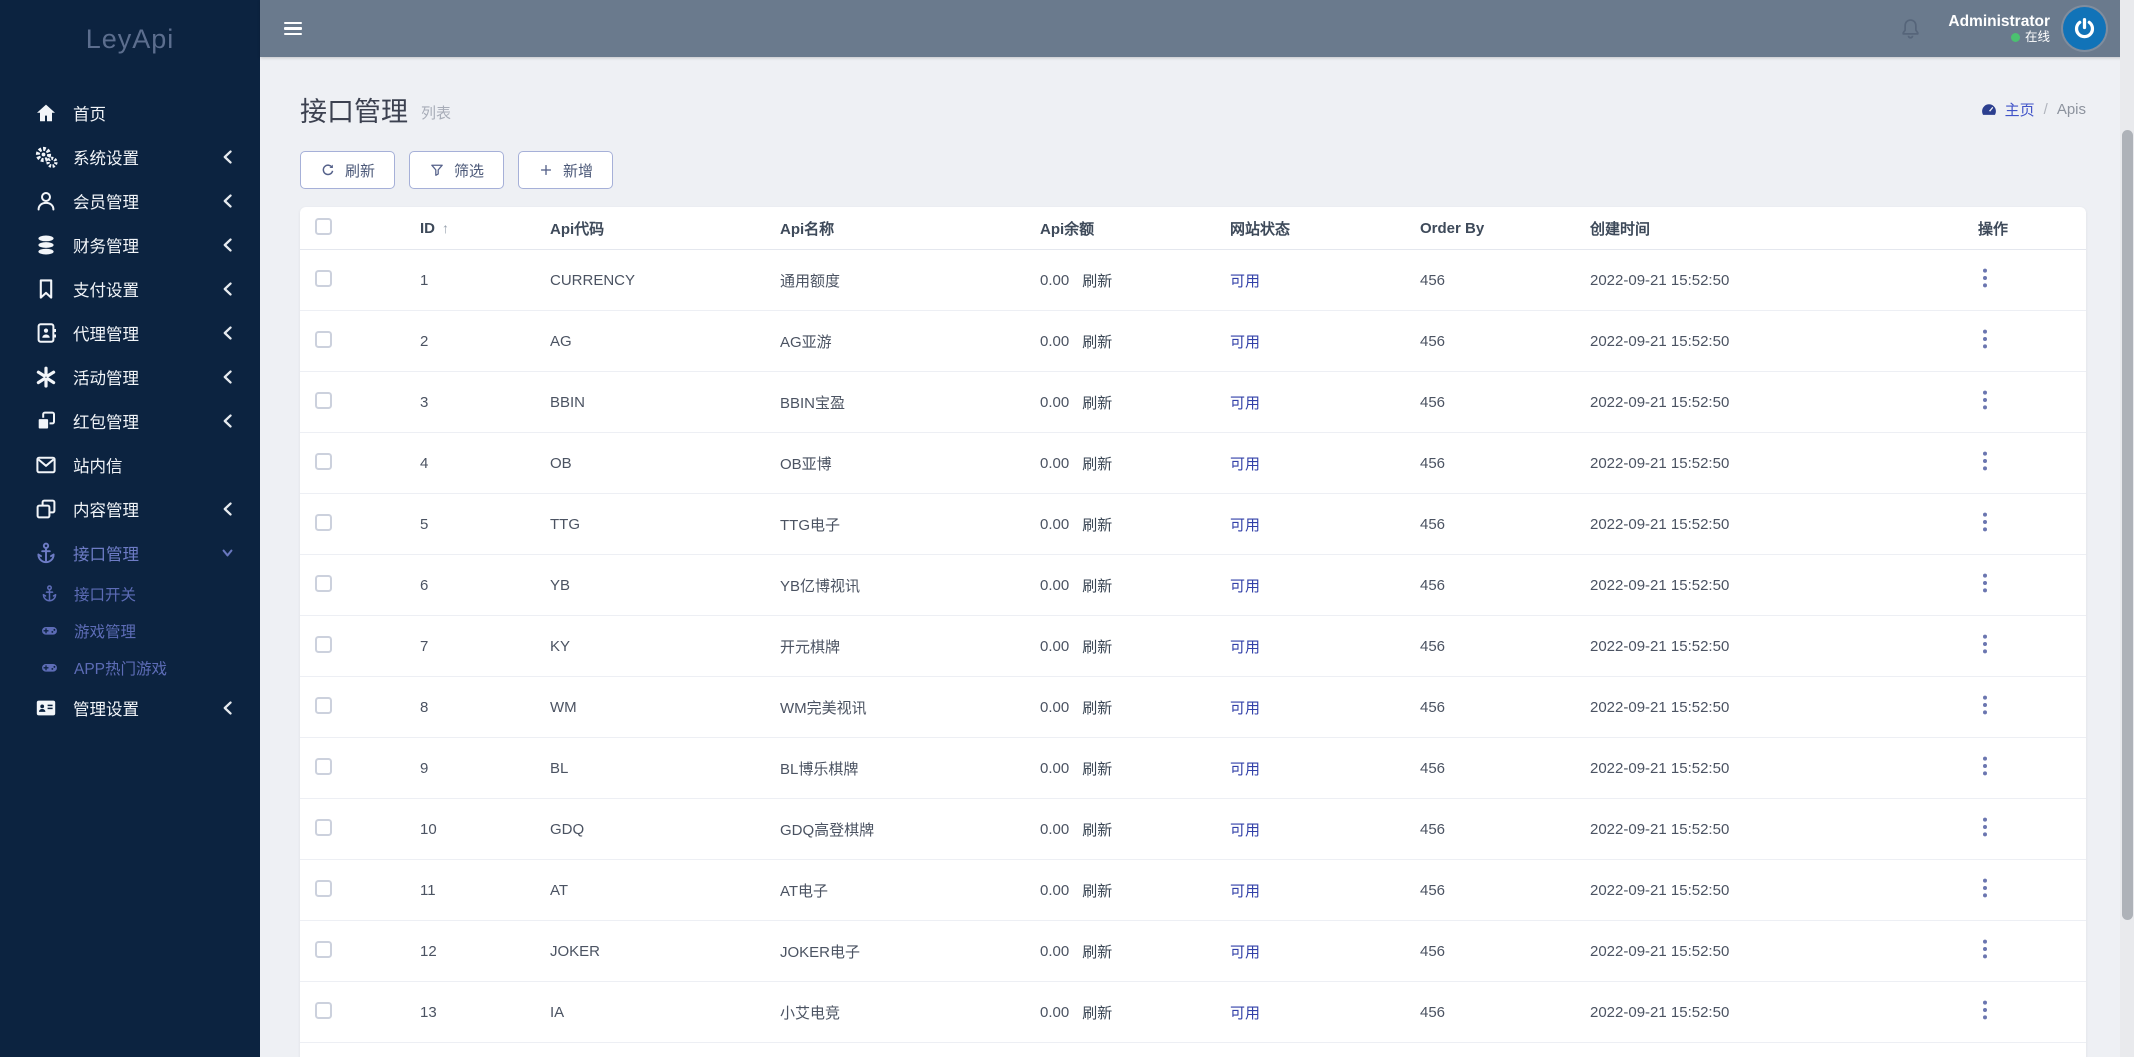 This screenshot has width=2134, height=1057. What do you see at coordinates (910, 228) in the screenshot?
I see `column-header-api-name: Api名称` at bounding box center [910, 228].